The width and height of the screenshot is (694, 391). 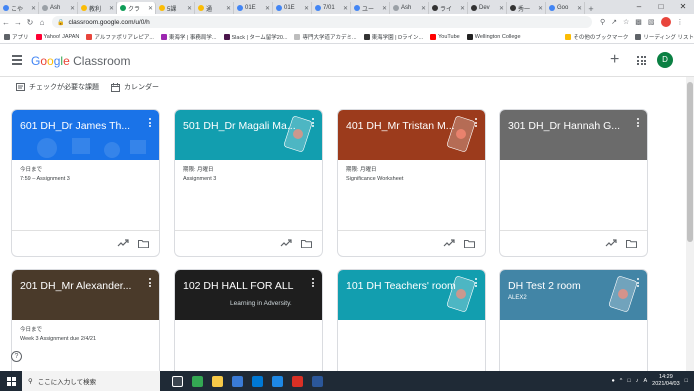 What do you see at coordinates (445, 36) in the screenshot?
I see `bookmark-item: YouTube` at bounding box center [445, 36].